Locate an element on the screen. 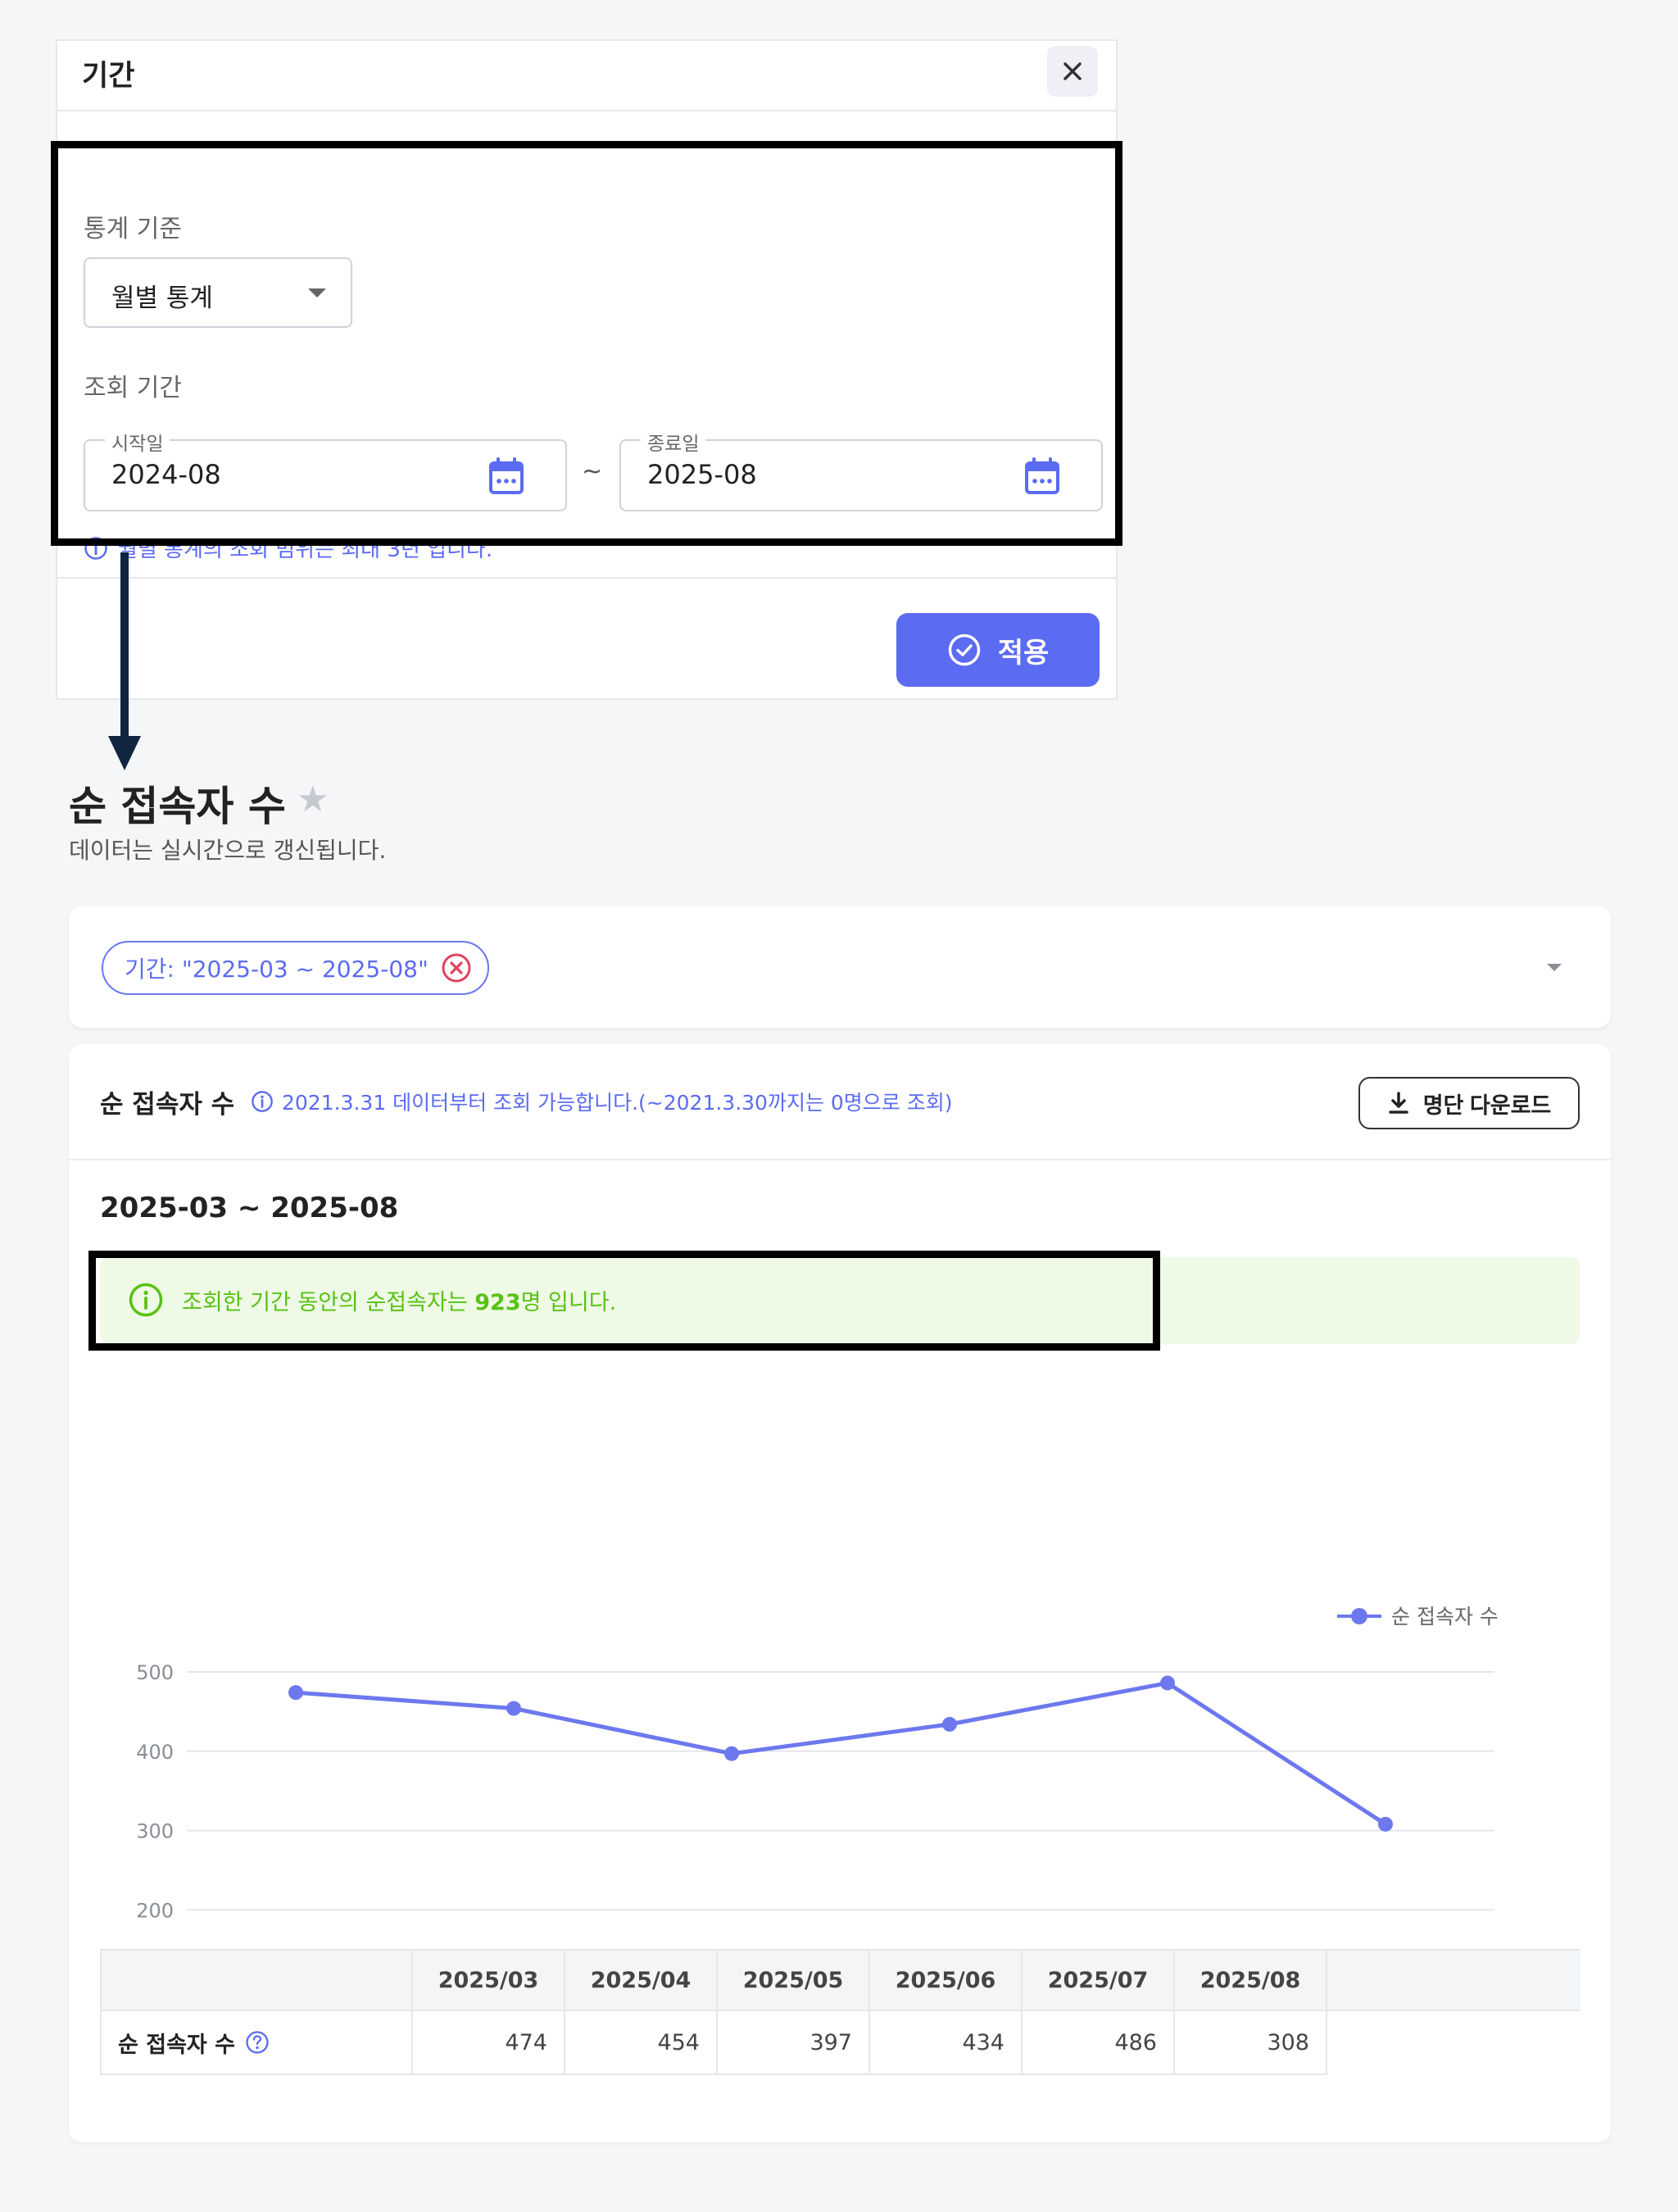 The height and width of the screenshot is (2212, 1678). table-row: 순 접속자 수 474 454 397 434 486 308 is located at coordinates (840, 2043).